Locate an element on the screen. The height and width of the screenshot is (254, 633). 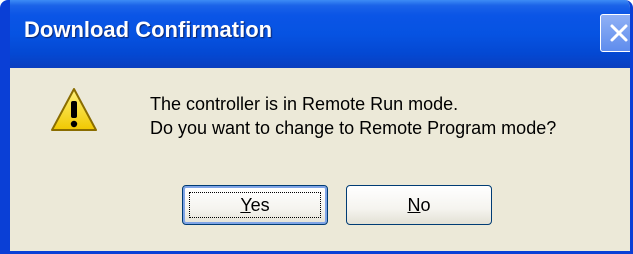
yes-button-label: Yes is located at coordinates (254, 205).